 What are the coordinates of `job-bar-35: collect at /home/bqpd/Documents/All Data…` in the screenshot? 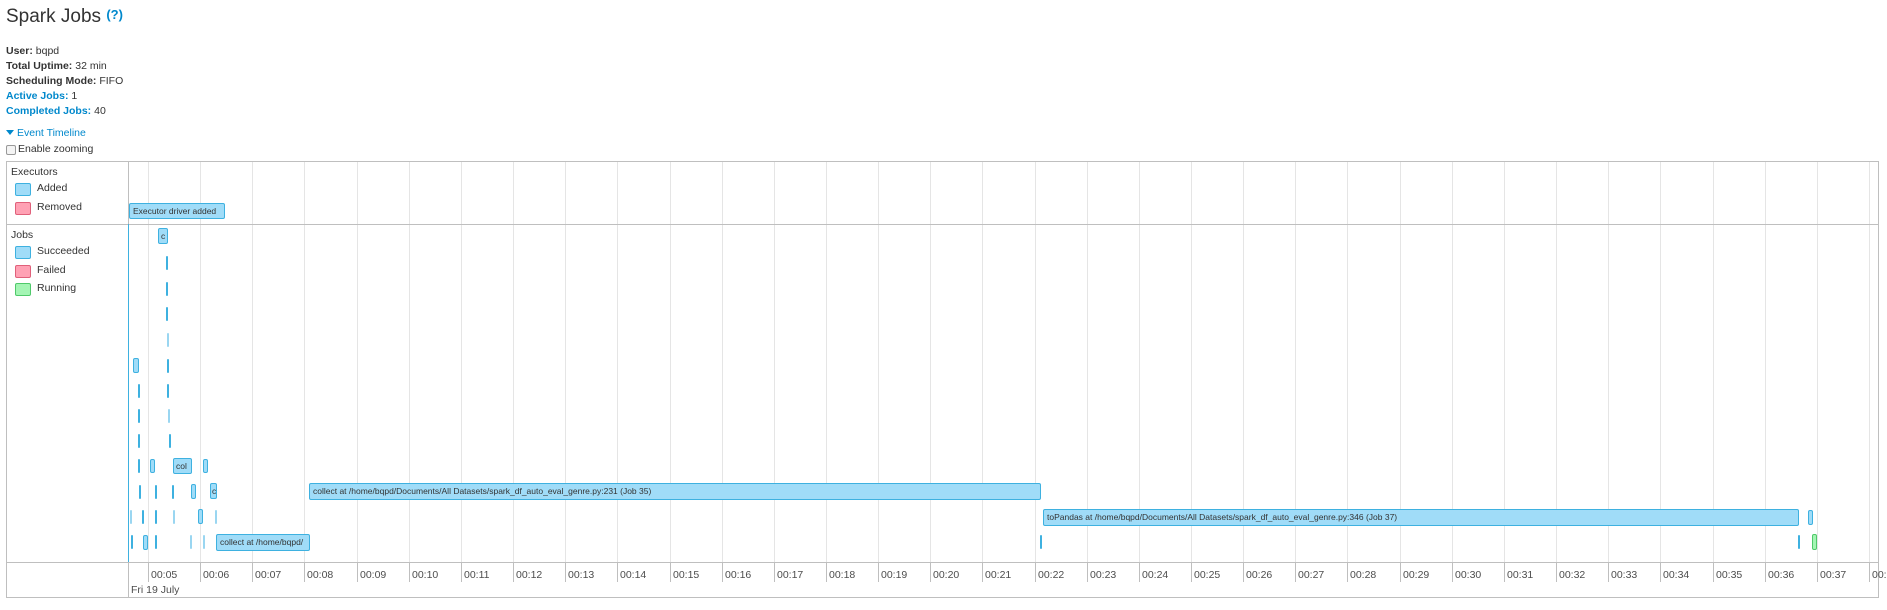 It's located at (675, 491).